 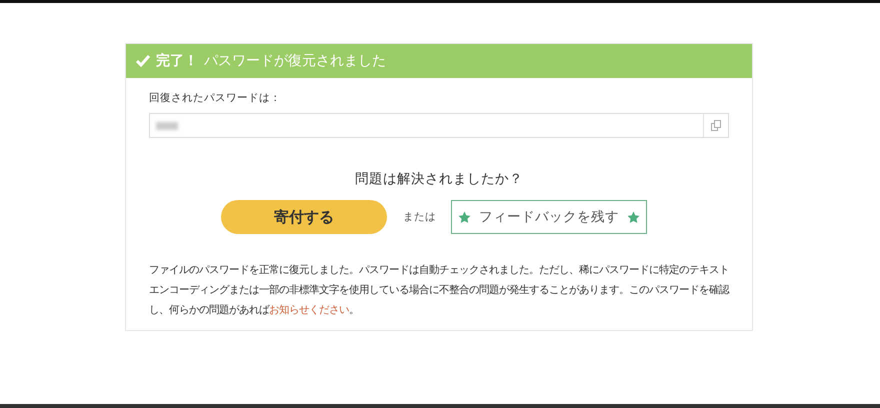 What do you see at coordinates (304, 217) in the screenshot?
I see `donate-button: 寄付する` at bounding box center [304, 217].